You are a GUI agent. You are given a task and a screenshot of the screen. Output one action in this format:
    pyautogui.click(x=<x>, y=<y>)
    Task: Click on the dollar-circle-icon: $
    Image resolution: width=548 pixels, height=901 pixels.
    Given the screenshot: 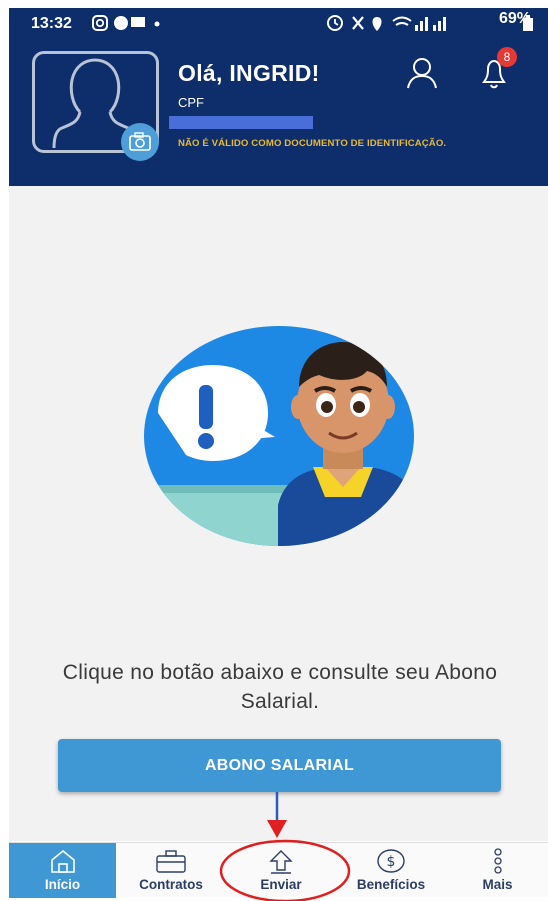 What is the action you would take?
    pyautogui.click(x=391, y=861)
    